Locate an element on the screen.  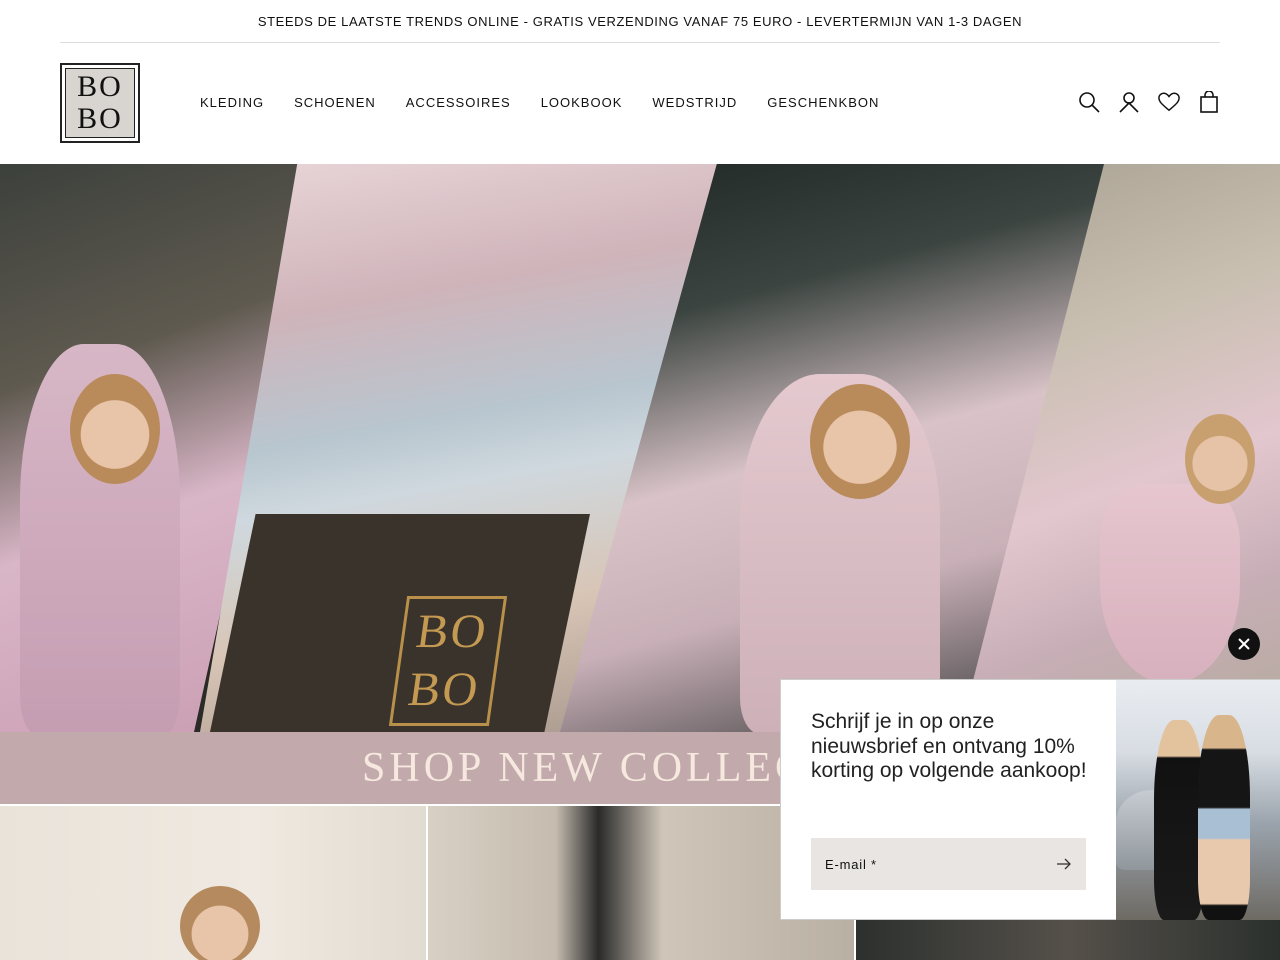
wishlist-icon is located at coordinates (1169, 102).